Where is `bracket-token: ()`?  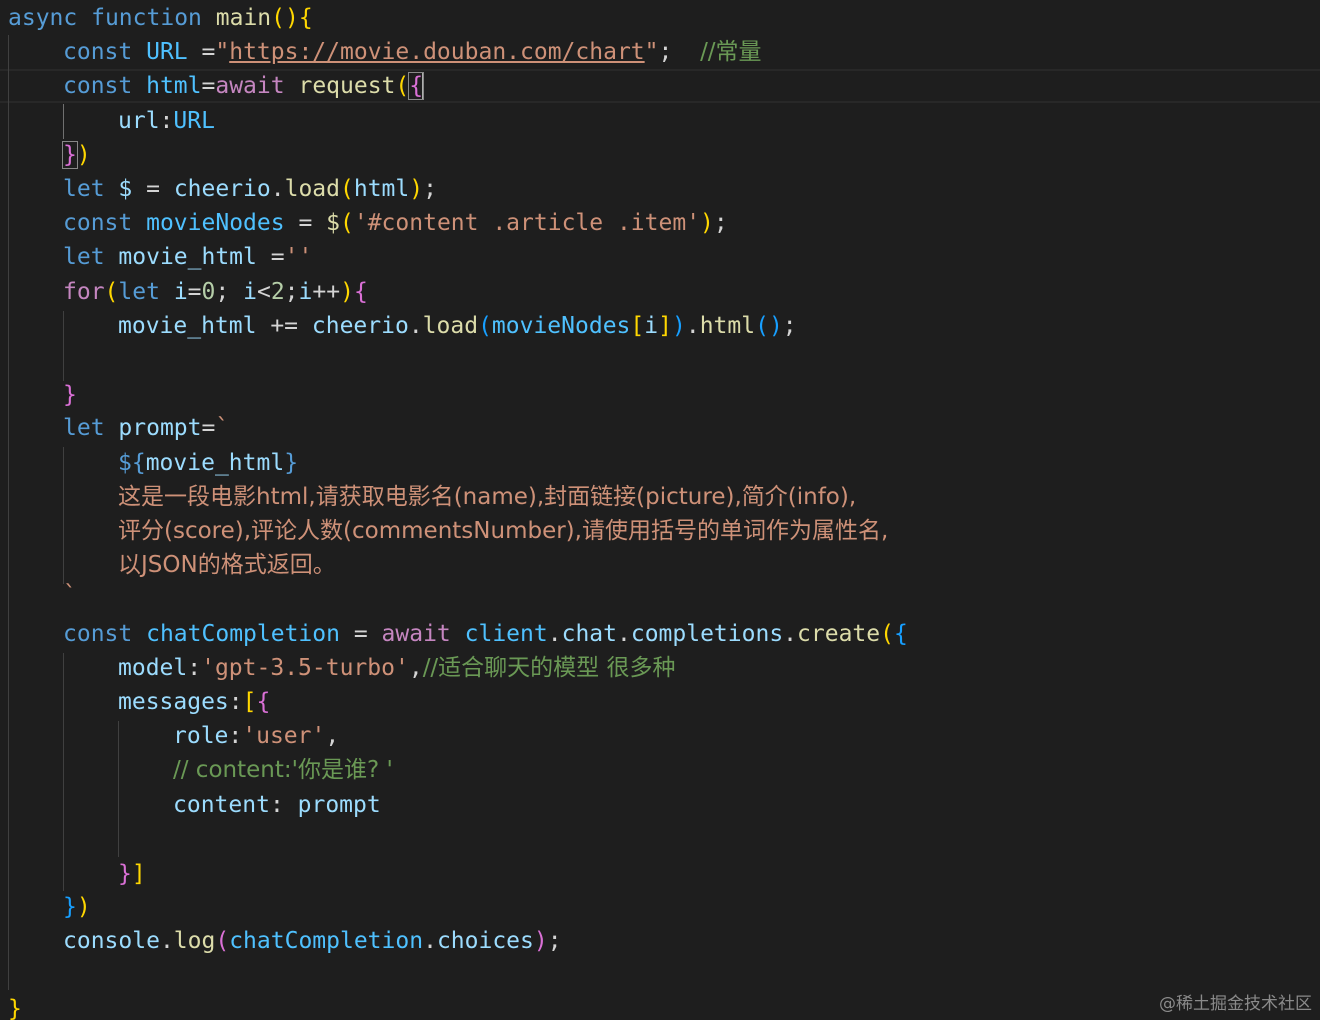
bracket-token: () is located at coordinates (769, 326).